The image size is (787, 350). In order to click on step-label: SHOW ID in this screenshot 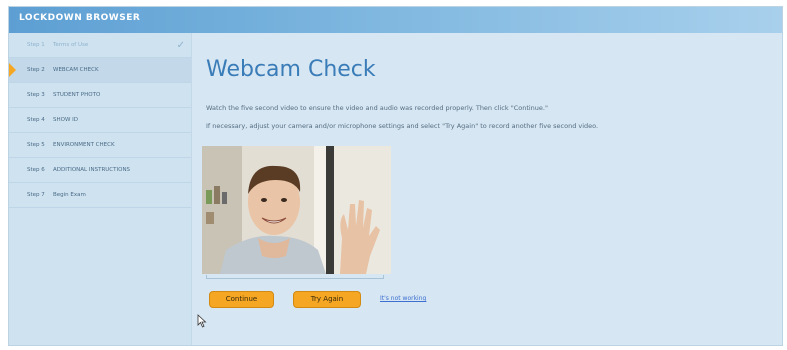, I will do `click(65, 120)`.